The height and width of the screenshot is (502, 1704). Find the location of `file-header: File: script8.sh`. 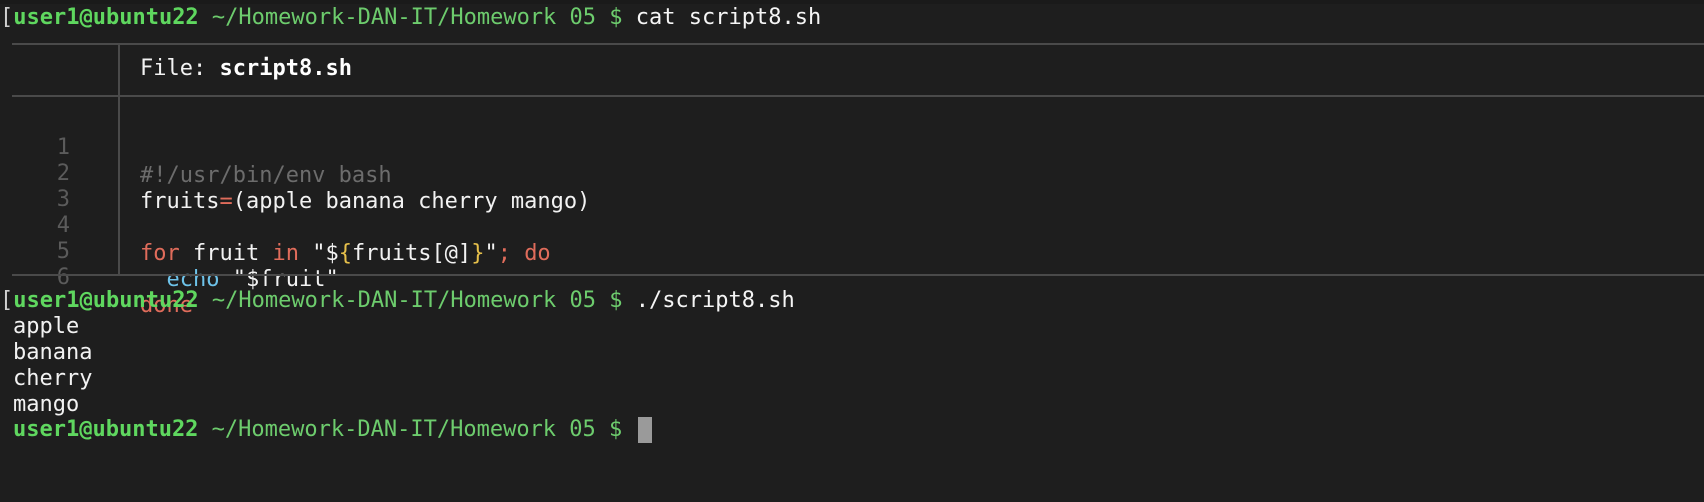

file-header: File: script8.sh is located at coordinates (246, 69).